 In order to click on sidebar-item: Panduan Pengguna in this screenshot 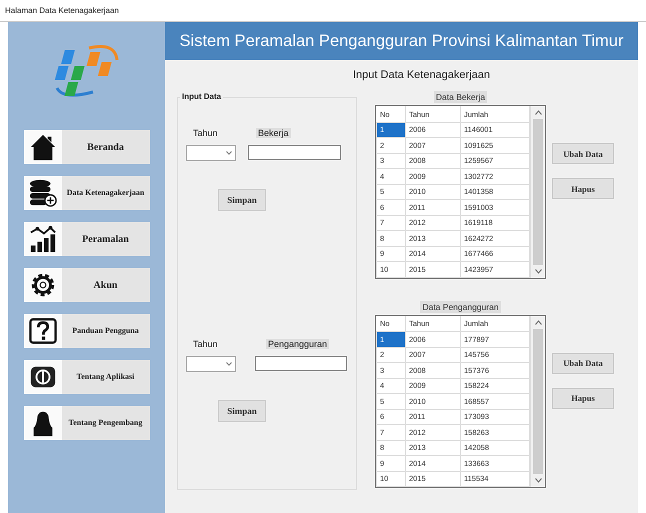, I will do `click(87, 331)`.